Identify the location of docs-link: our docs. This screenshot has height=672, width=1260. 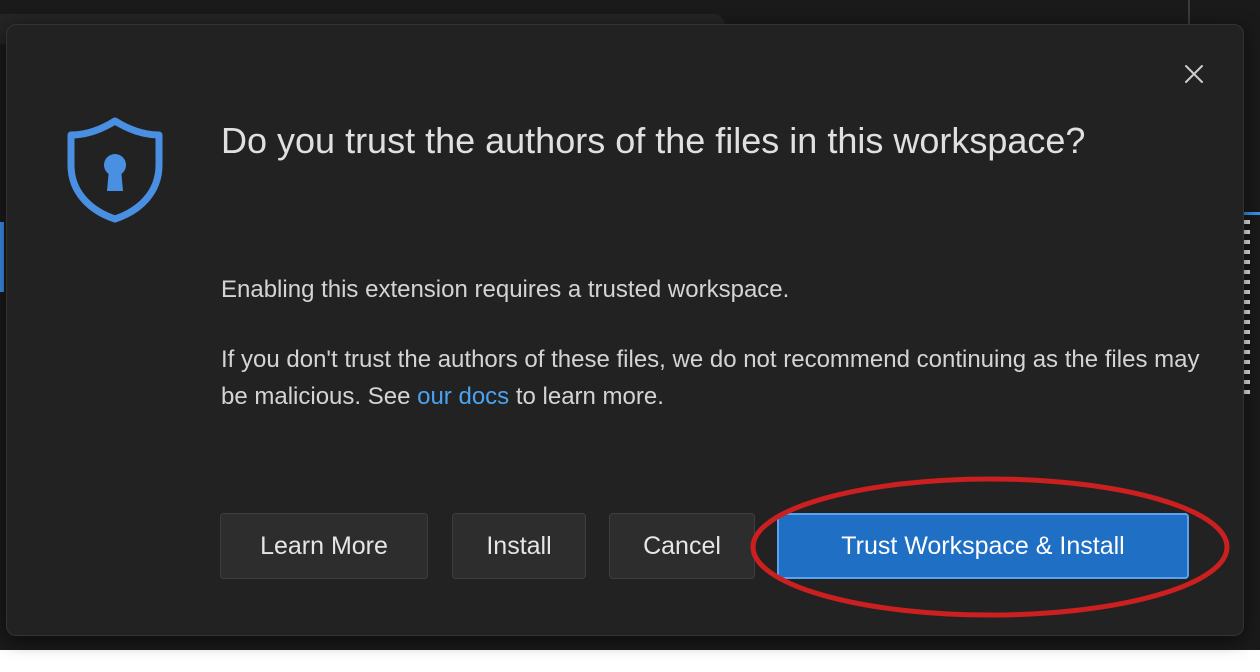
(463, 396).